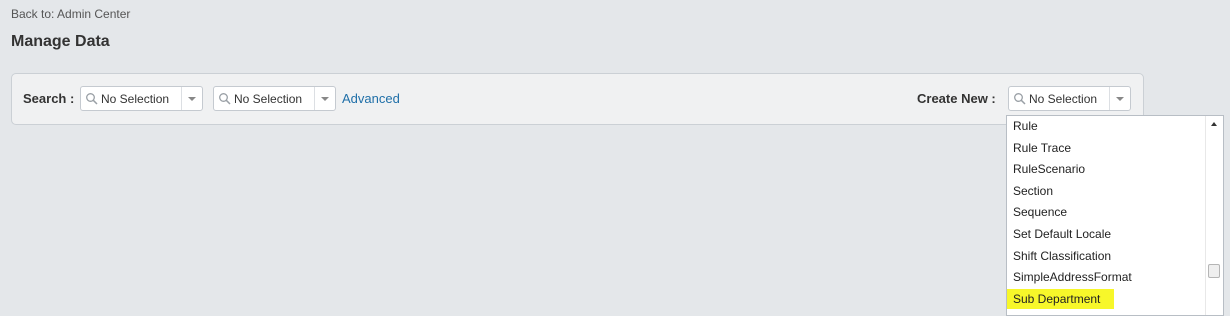 This screenshot has height=316, width=1230. I want to click on dropdown-option-rule-trace: Rule Trace, so click(1106, 149).